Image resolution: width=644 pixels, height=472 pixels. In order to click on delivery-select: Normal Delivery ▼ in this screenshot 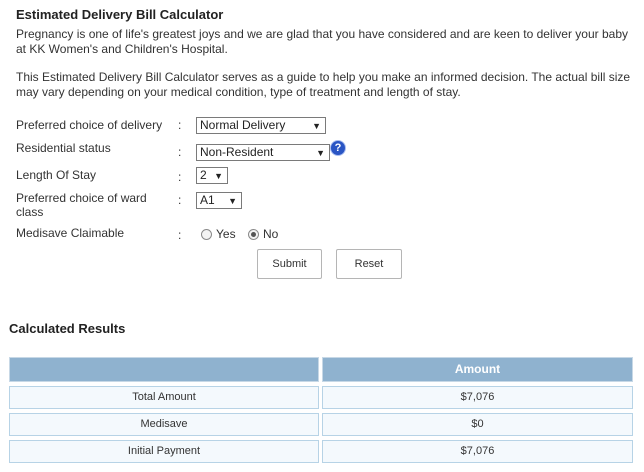, I will do `click(261, 125)`.